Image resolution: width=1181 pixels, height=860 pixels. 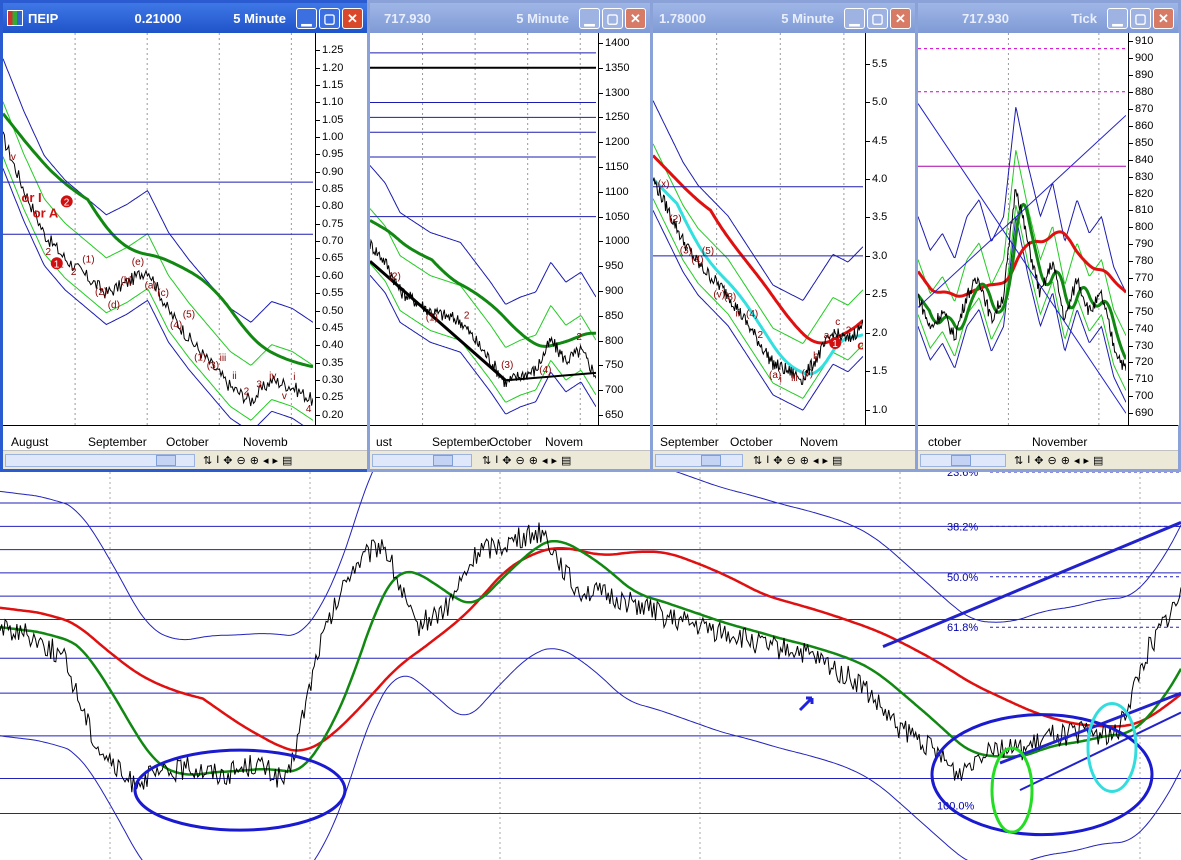 What do you see at coordinates (265, 442) in the screenshot?
I see `x-tick-label: Novemb` at bounding box center [265, 442].